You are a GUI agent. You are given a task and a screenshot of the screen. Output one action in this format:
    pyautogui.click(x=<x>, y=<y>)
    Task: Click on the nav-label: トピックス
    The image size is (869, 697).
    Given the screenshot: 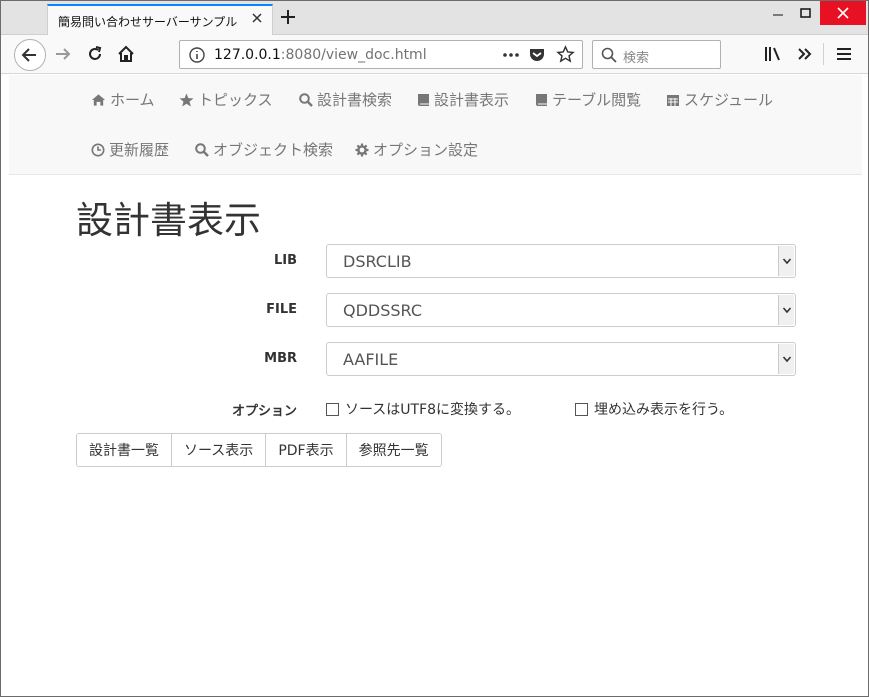 What is the action you would take?
    pyautogui.click(x=235, y=100)
    